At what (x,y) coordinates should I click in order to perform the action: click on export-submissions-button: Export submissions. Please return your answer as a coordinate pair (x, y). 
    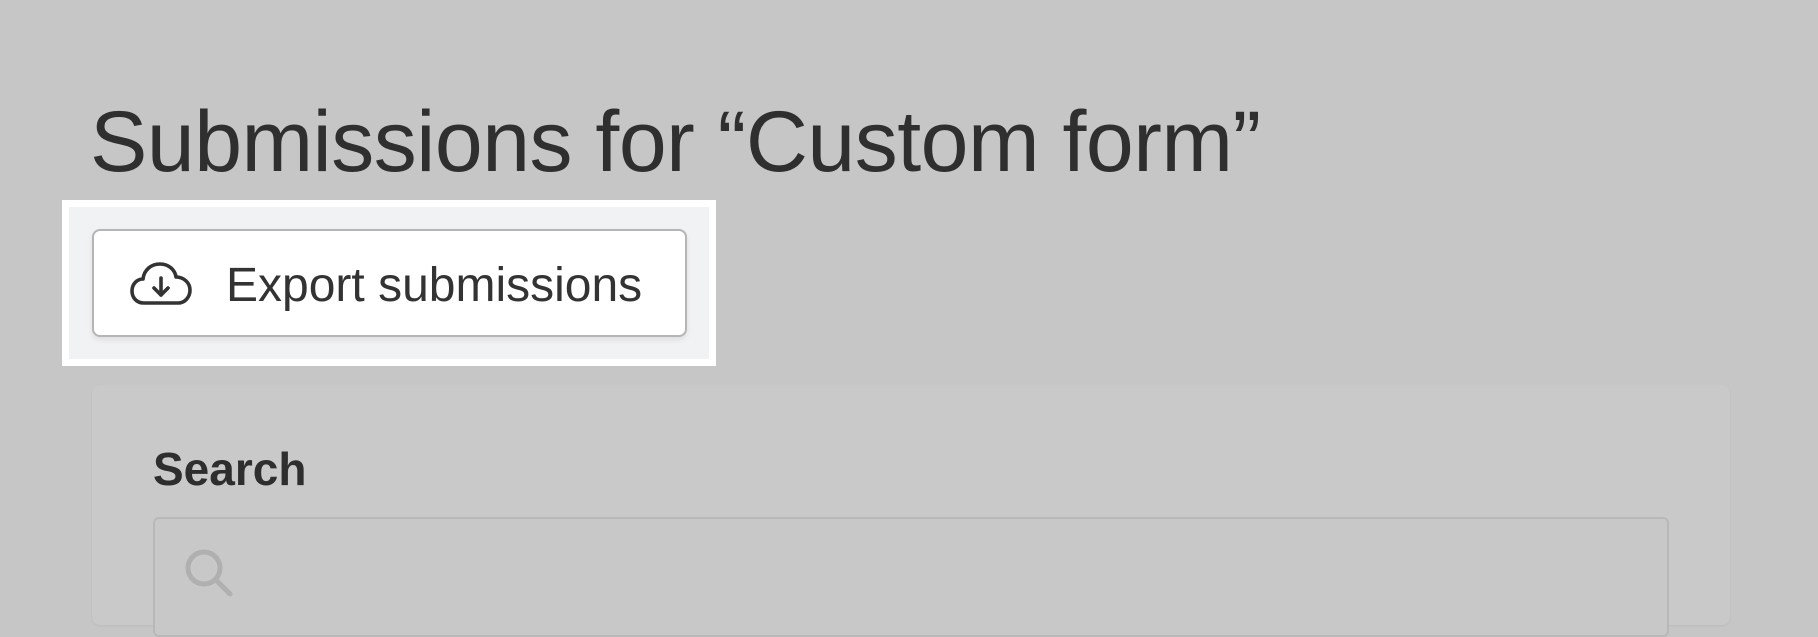
    Looking at the image, I should click on (389, 283).